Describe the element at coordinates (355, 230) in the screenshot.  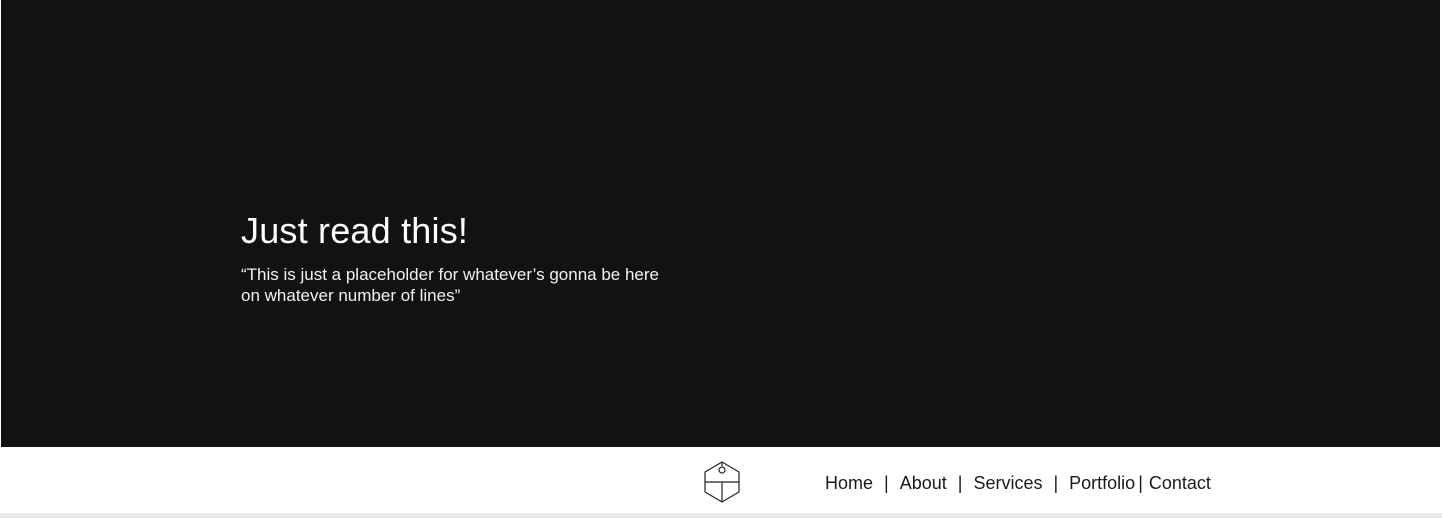
I see `hero-title: Just read this!` at that location.